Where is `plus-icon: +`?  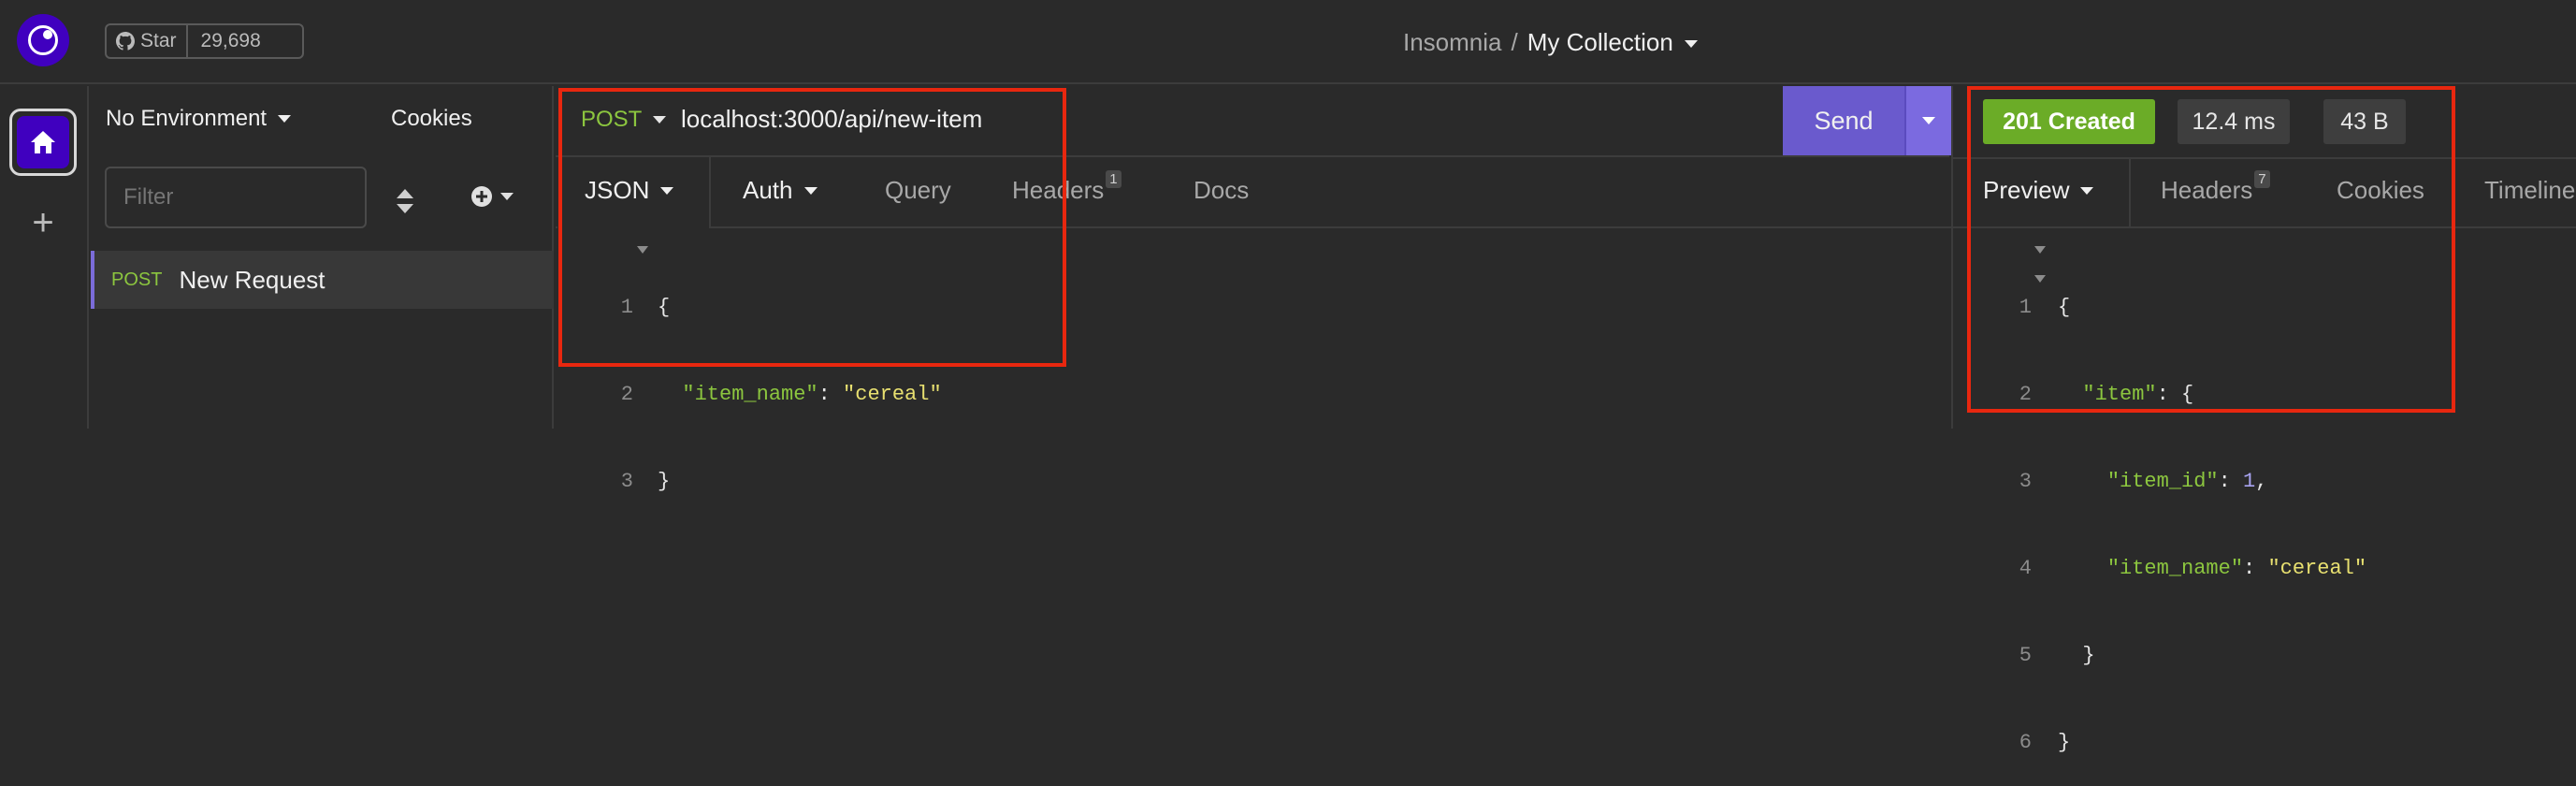
plus-icon: + is located at coordinates (43, 222).